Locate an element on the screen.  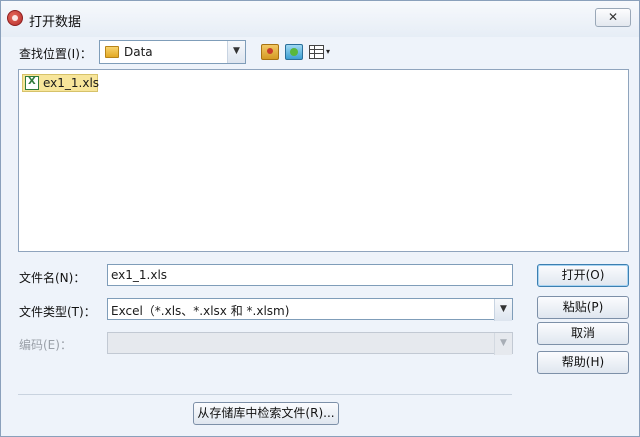
look-in-label: 查找位置(I)： is located at coordinates (55, 54).